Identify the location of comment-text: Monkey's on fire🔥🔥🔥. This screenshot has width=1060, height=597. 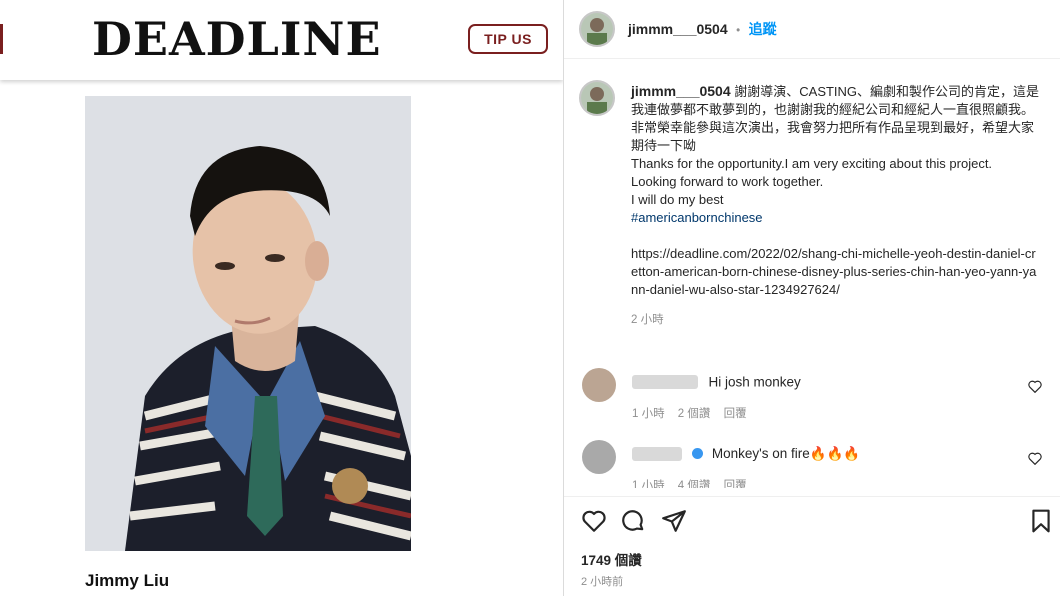
(786, 453).